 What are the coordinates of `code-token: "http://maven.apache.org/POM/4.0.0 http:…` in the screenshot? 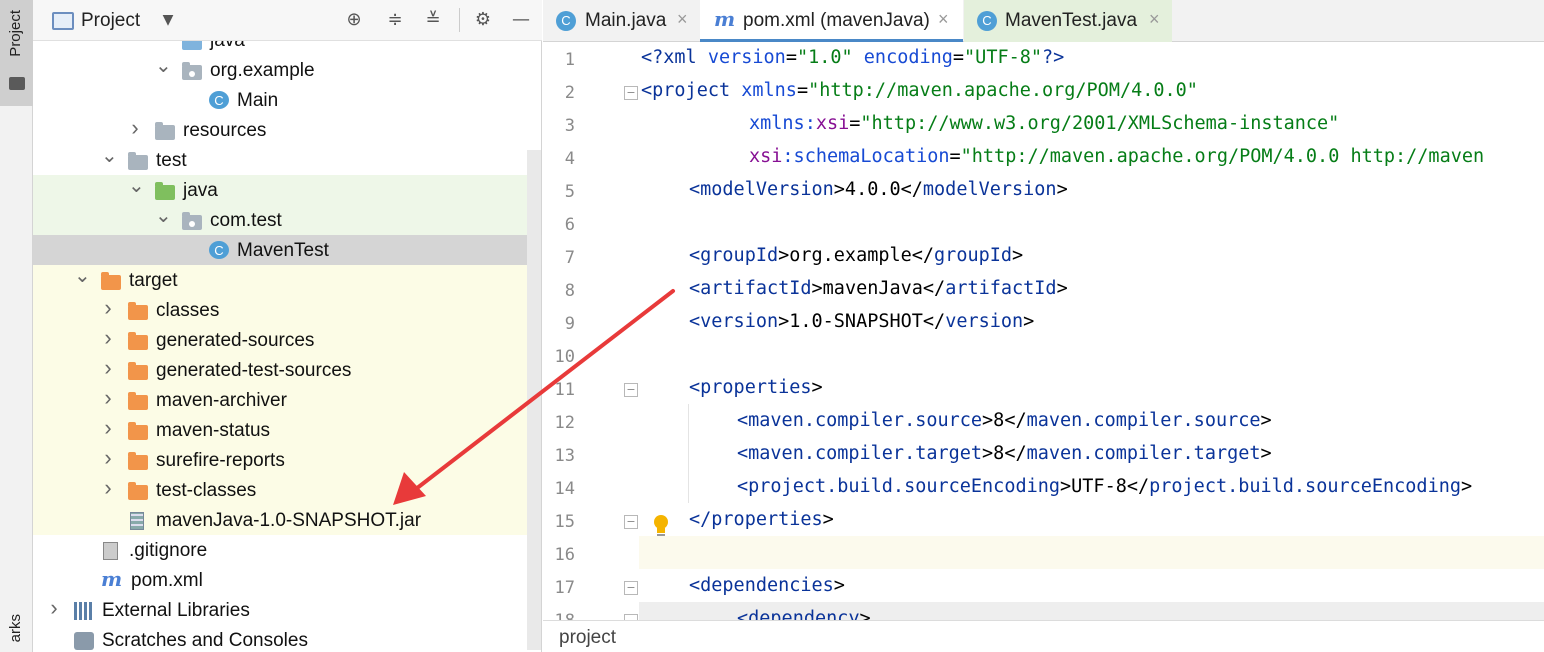 It's located at (1222, 156).